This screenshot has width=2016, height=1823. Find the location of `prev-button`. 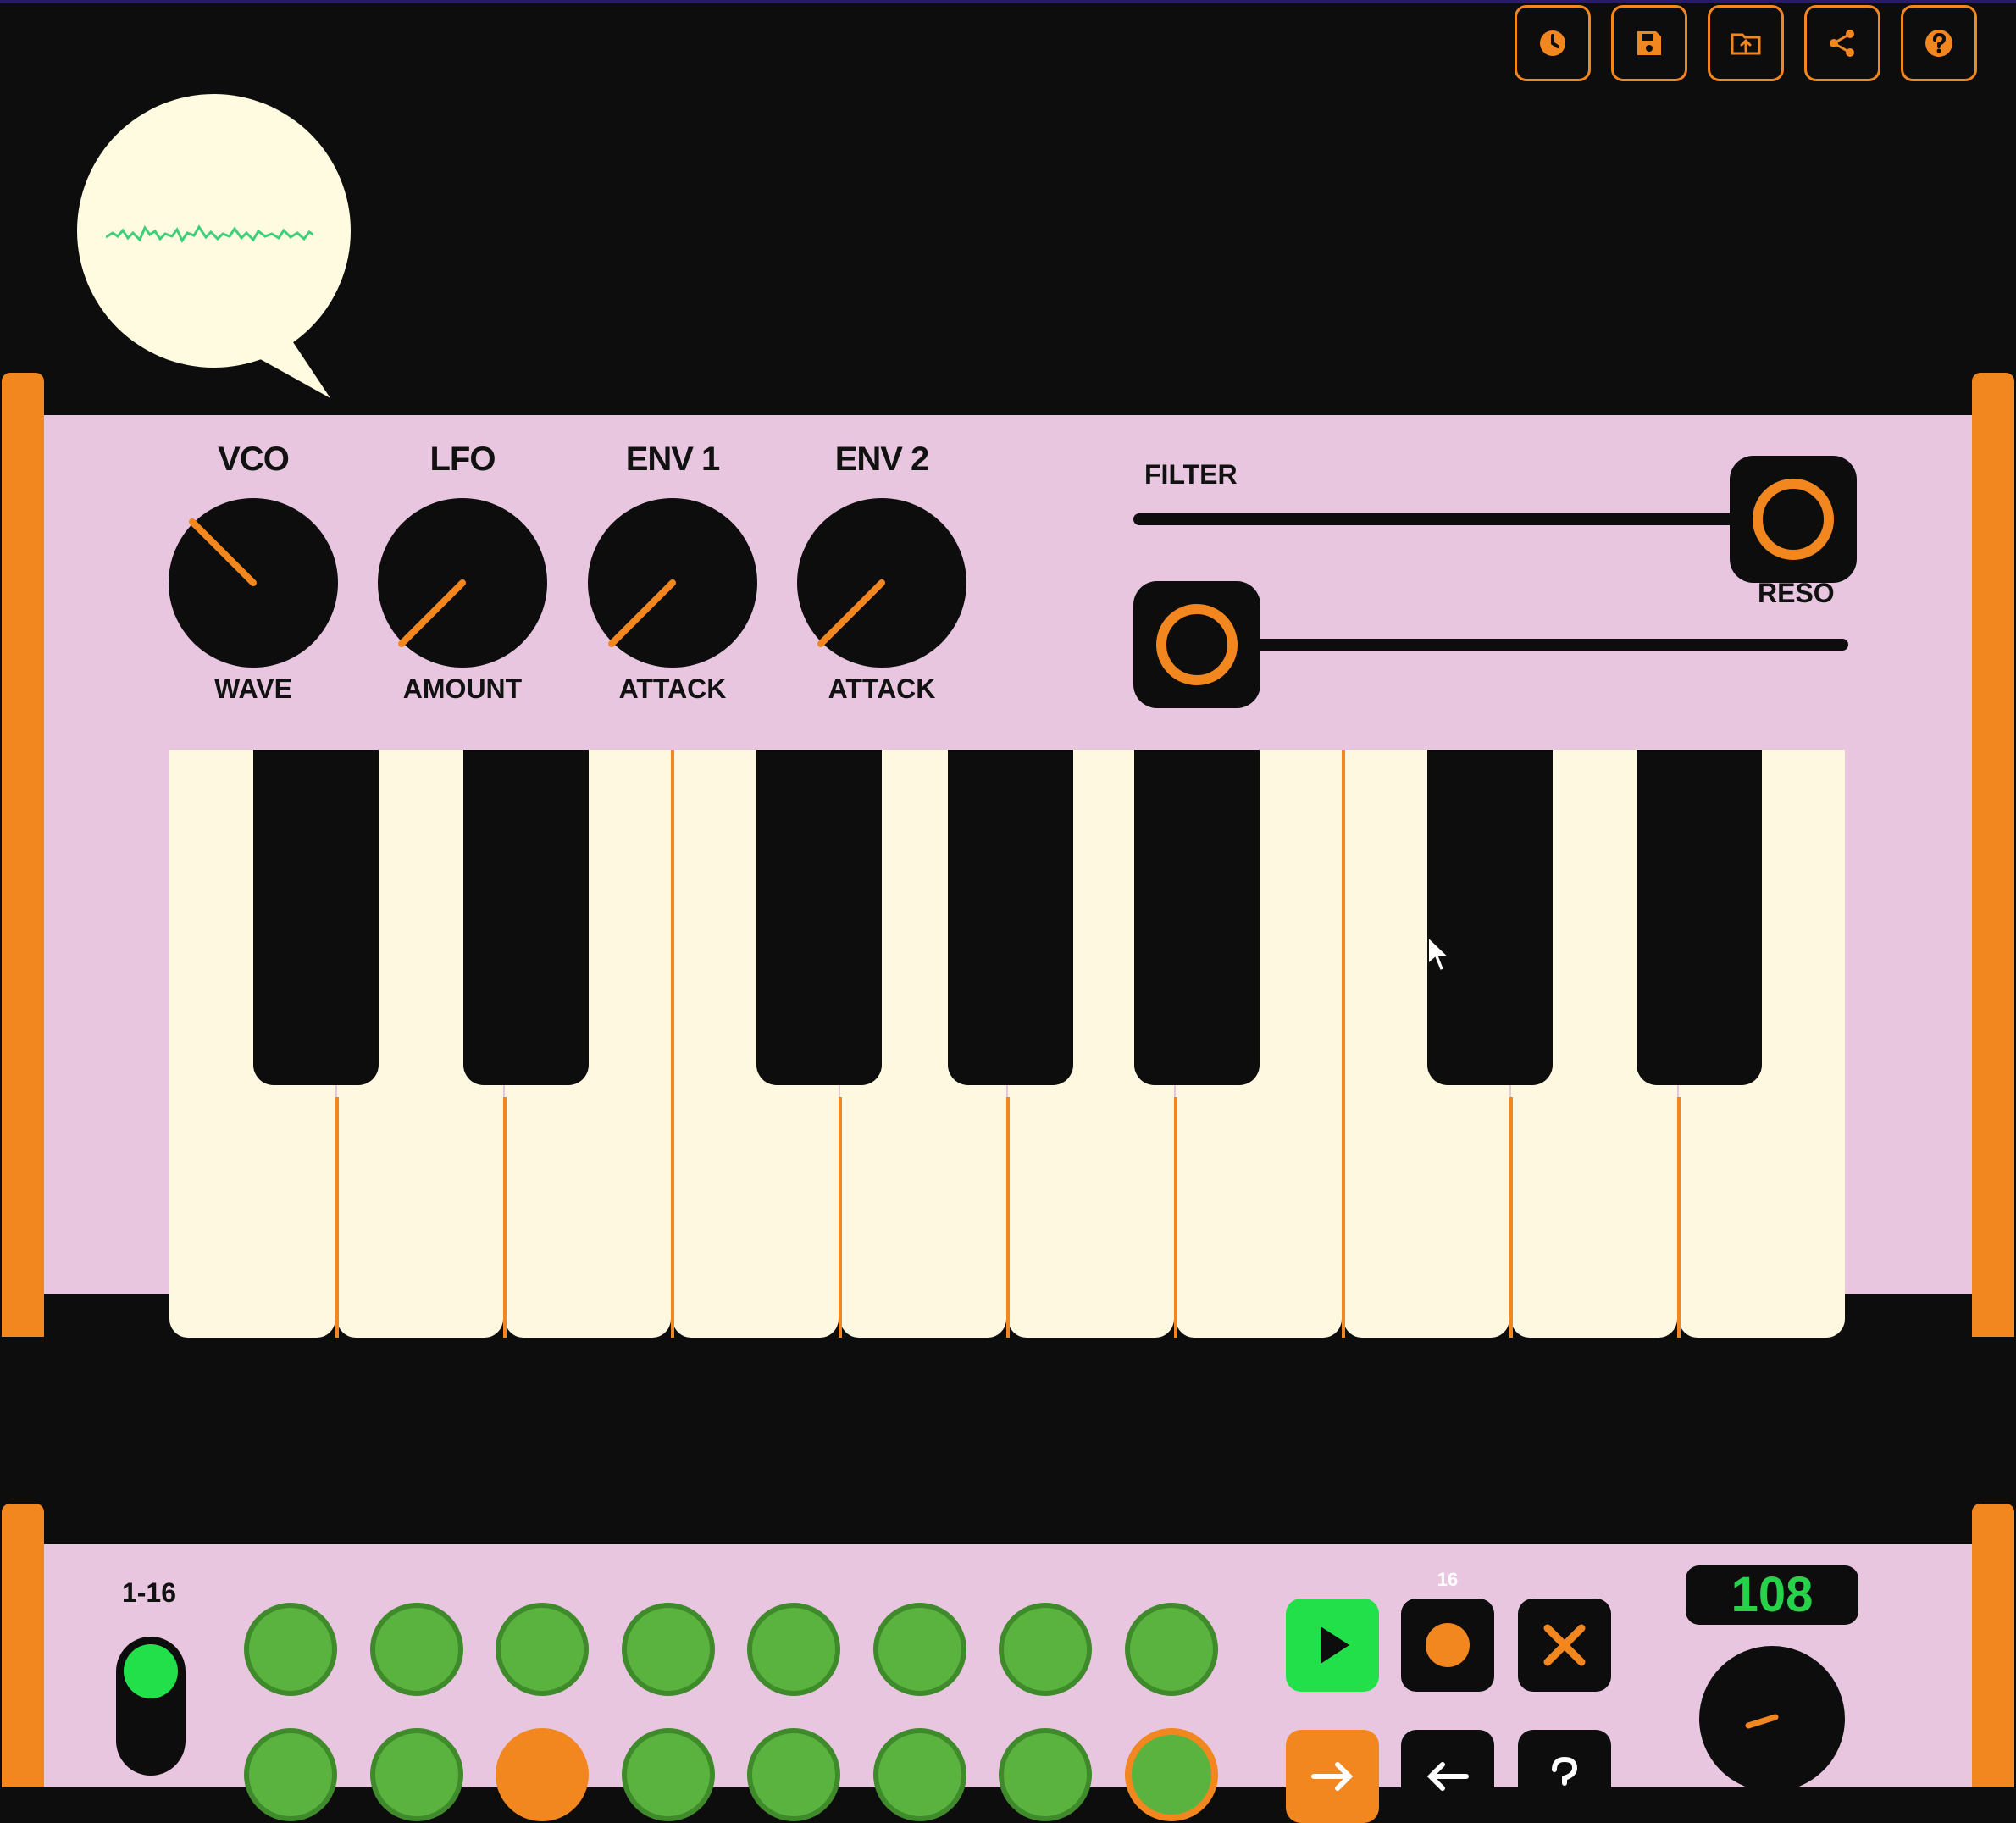

prev-button is located at coordinates (1447, 1776).